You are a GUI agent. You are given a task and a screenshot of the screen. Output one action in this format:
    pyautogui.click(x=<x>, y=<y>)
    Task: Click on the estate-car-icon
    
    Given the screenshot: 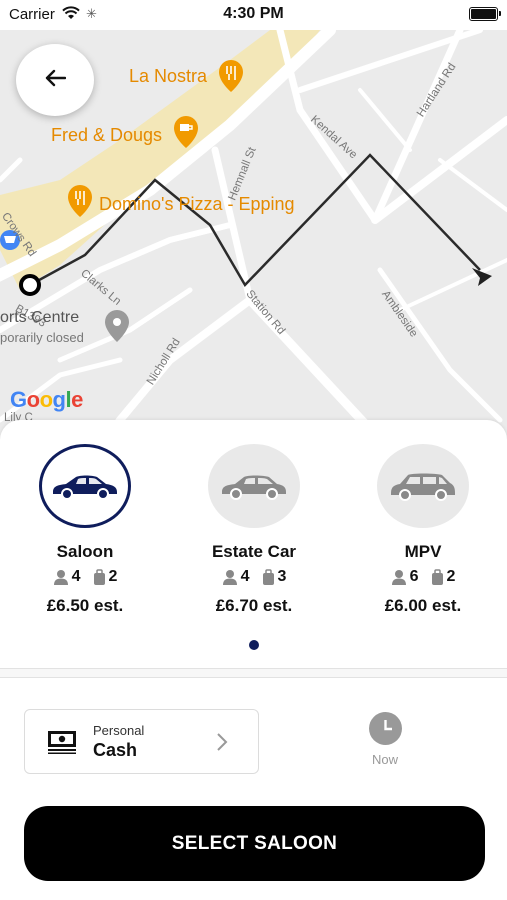 What is the action you would take?
    pyautogui.click(x=254, y=487)
    